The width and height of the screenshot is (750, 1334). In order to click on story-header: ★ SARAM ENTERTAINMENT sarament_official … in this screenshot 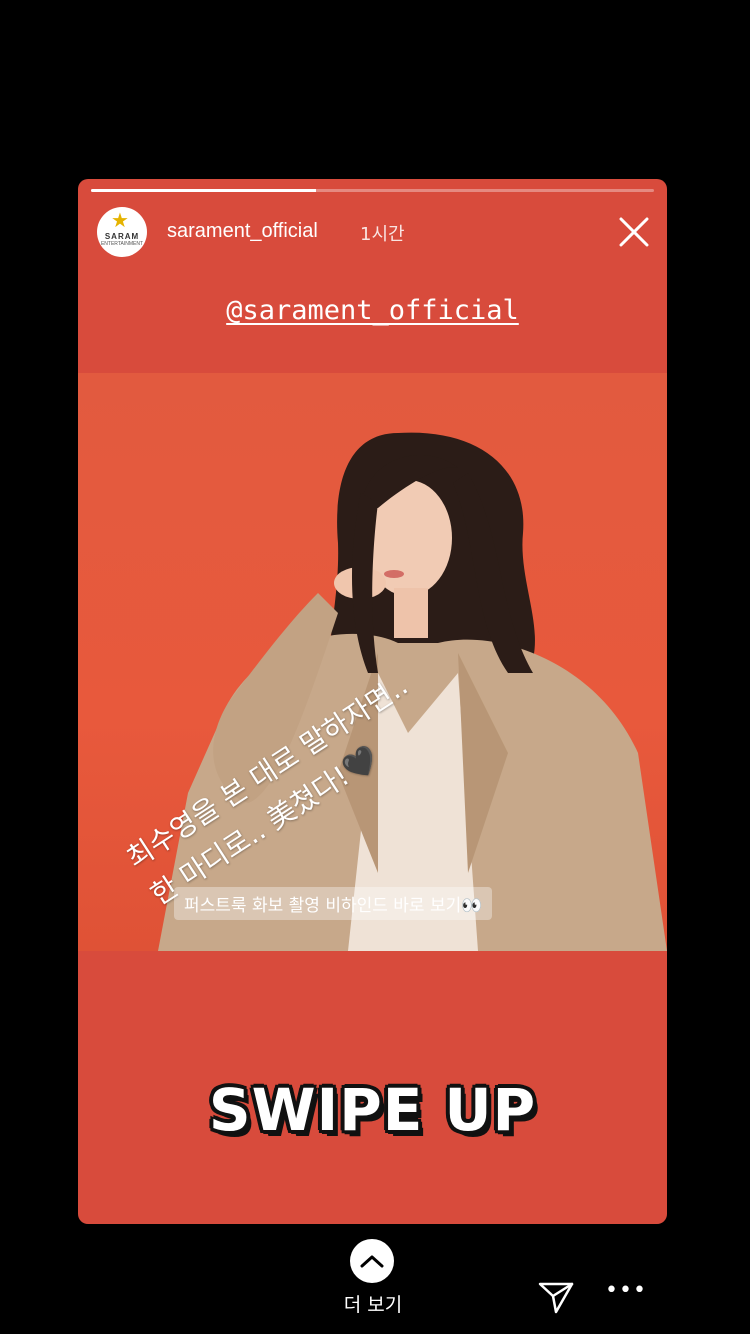, I will do `click(372, 233)`.